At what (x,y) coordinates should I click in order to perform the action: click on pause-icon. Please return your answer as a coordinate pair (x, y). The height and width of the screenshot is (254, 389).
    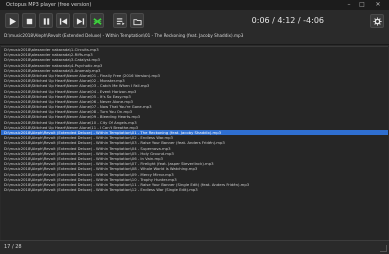
    Looking at the image, I should click on (46, 21).